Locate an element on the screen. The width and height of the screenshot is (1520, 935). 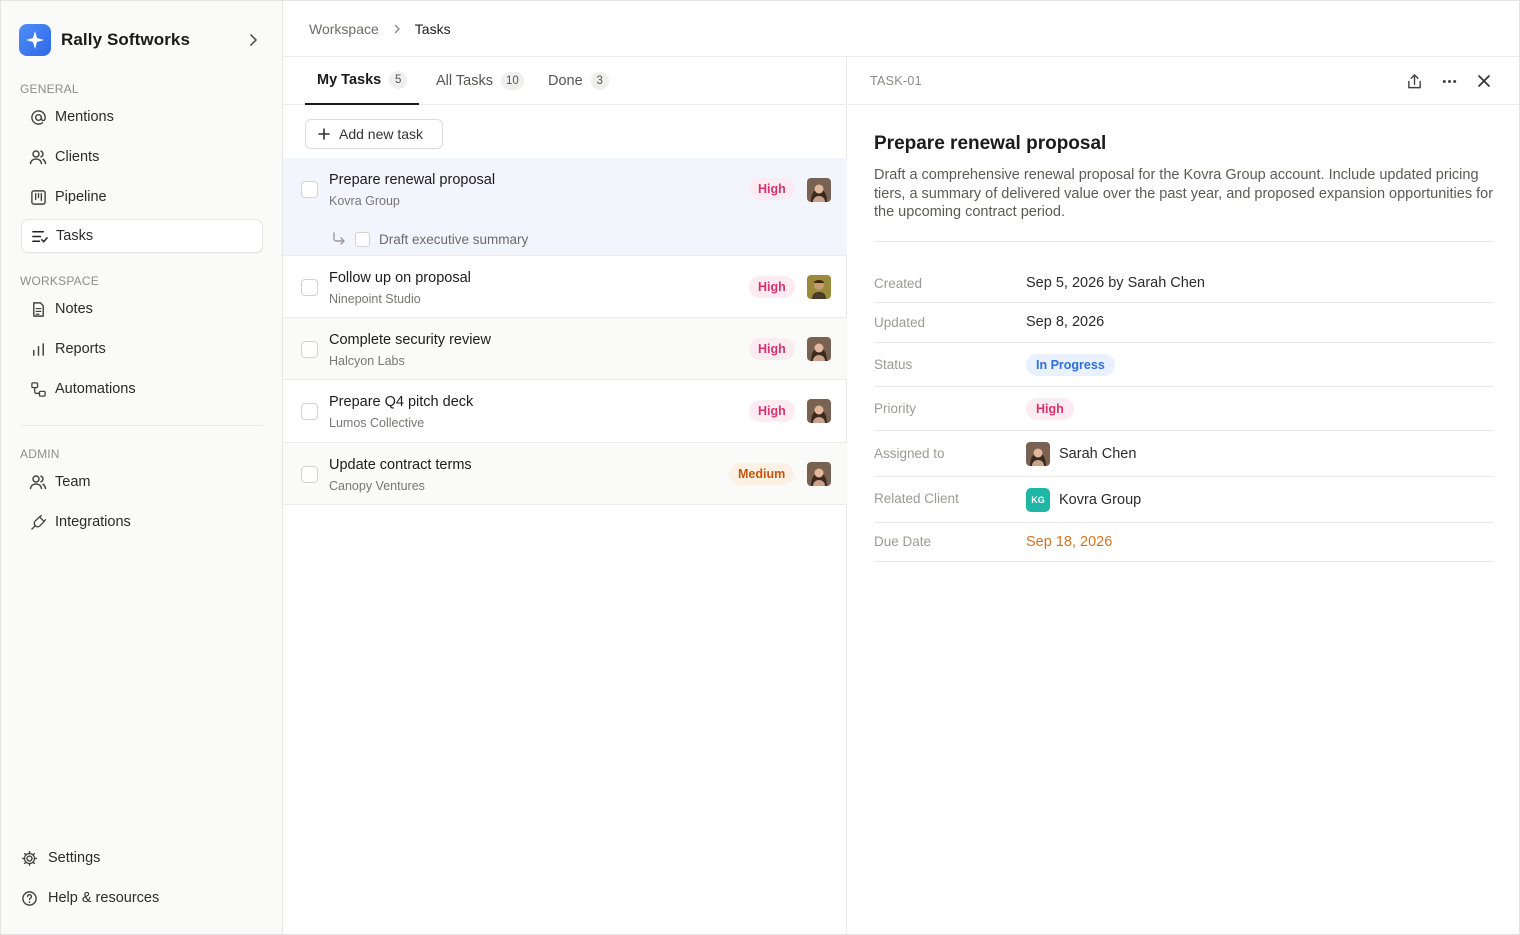
updated-value: Sep 8, 2026 is located at coordinates (1065, 322).